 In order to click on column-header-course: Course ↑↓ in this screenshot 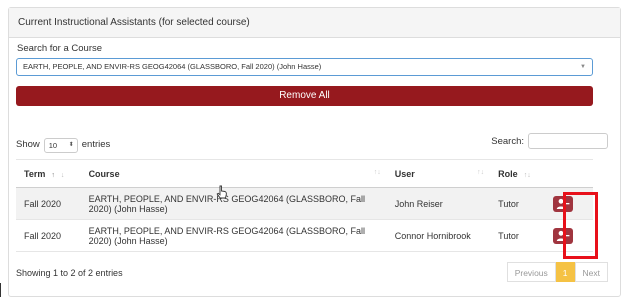, I will do `click(233, 173)`.